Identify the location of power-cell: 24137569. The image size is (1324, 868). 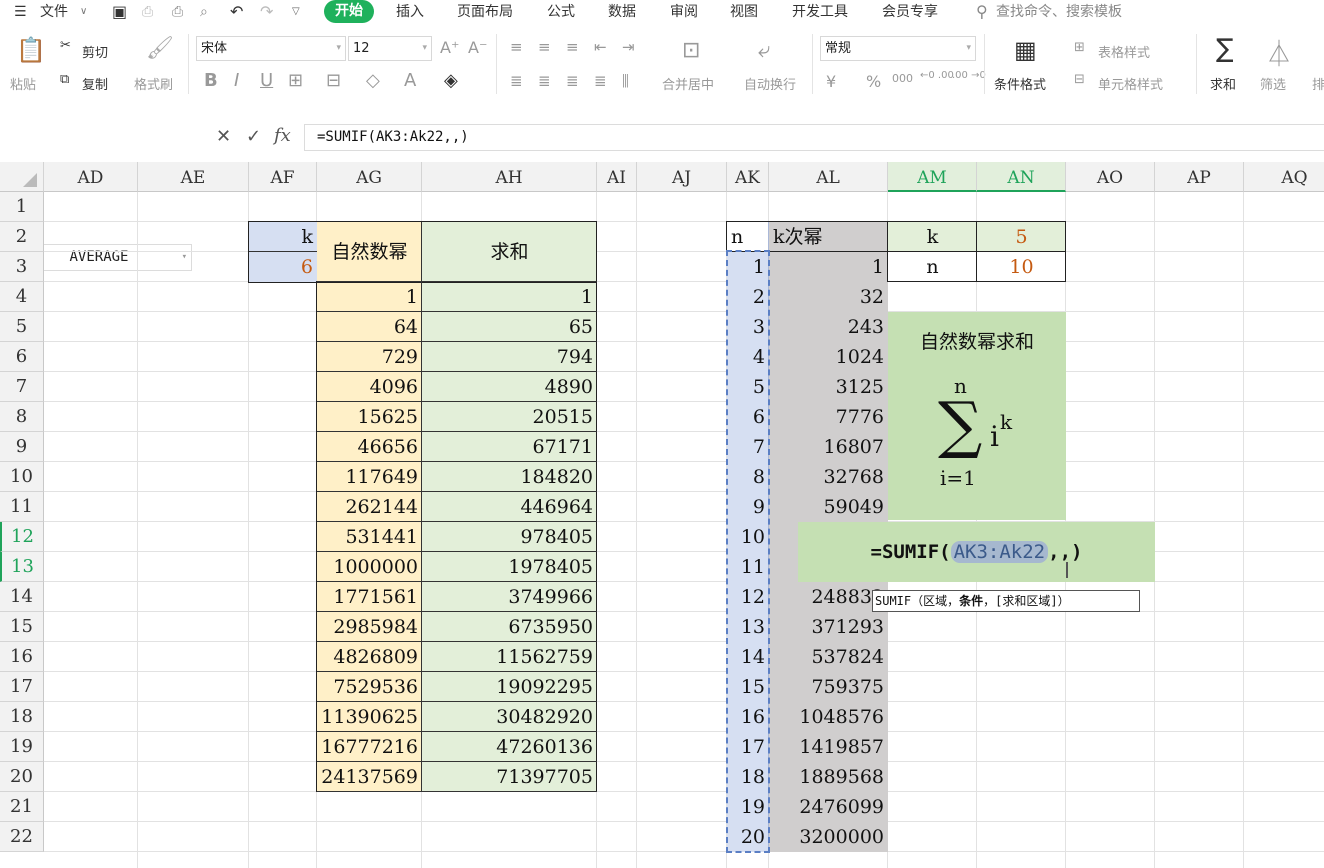
(369, 777).